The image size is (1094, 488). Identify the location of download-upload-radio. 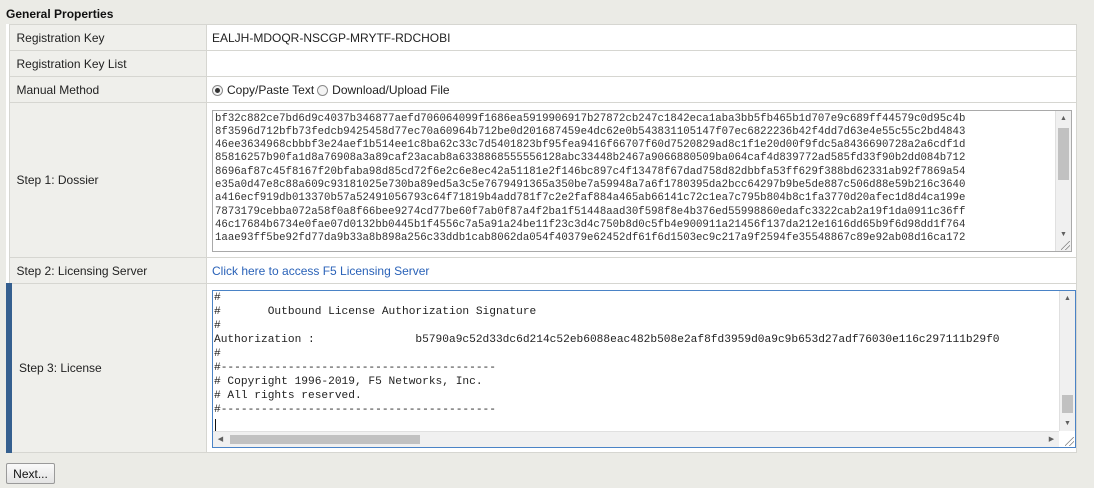
(323, 90).